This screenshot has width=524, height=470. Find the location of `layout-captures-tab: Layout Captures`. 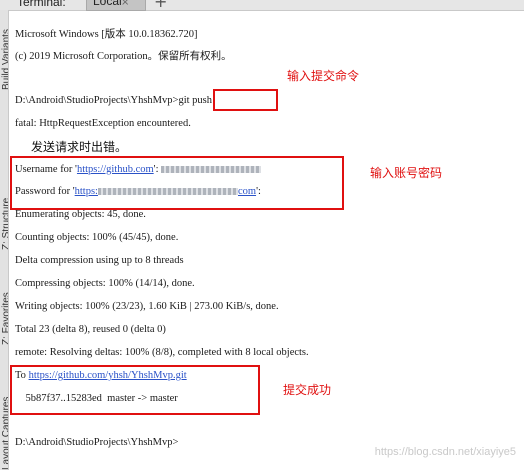

layout-captures-tab: Layout Captures is located at coordinates (4, 433).